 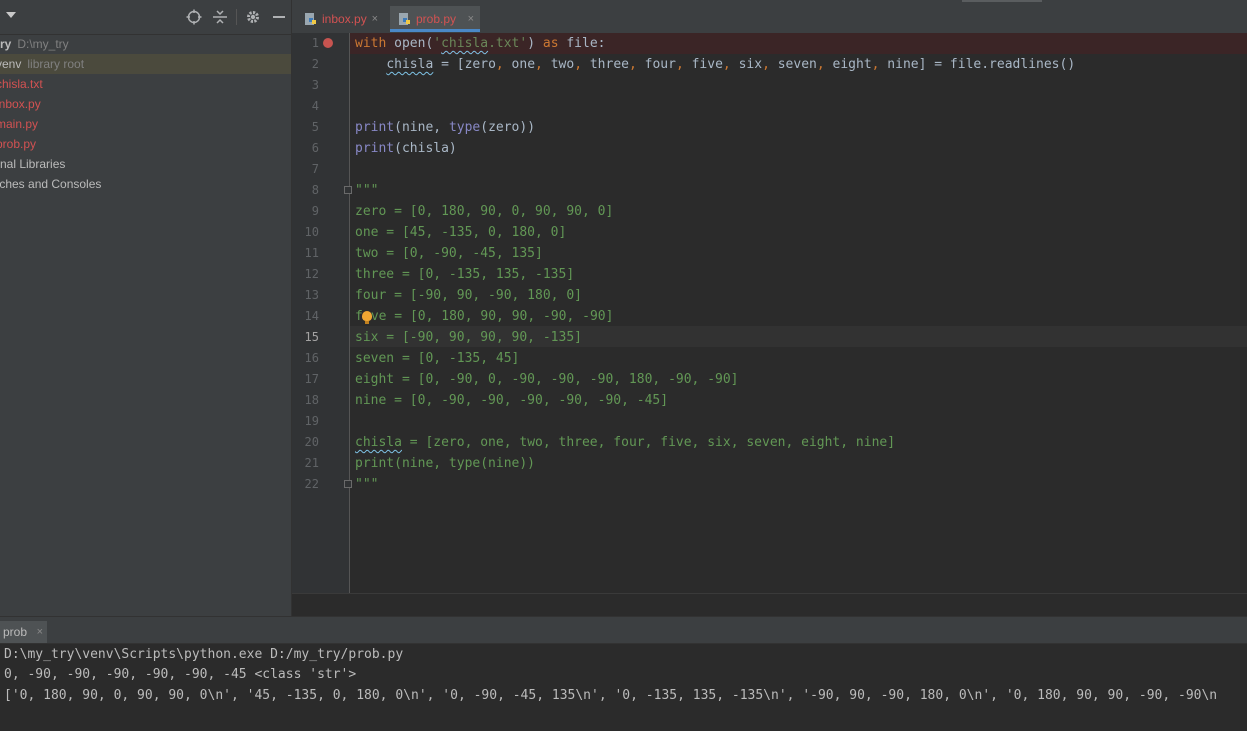 I want to click on tree-item-inbox-py: inbox.py, so click(x=145, y=104).